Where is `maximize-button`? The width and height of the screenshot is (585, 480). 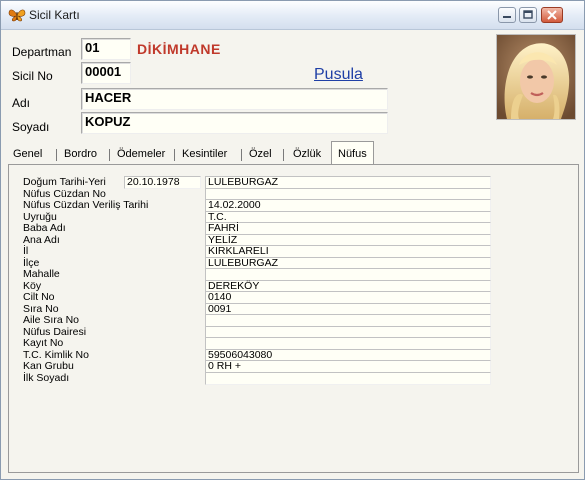
maximize-button is located at coordinates (528, 15).